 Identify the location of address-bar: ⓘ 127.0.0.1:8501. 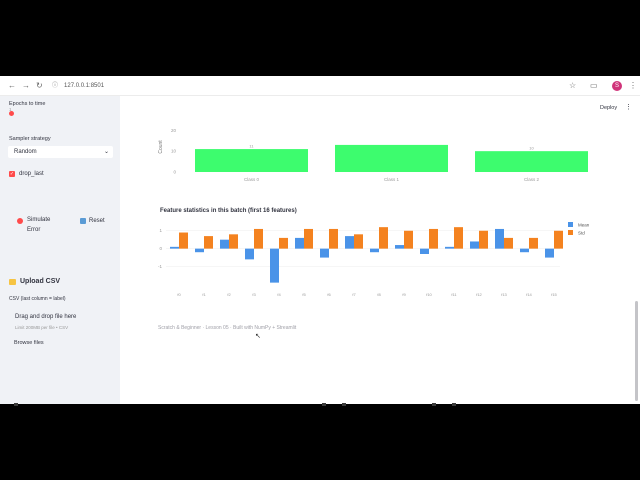
(78, 86).